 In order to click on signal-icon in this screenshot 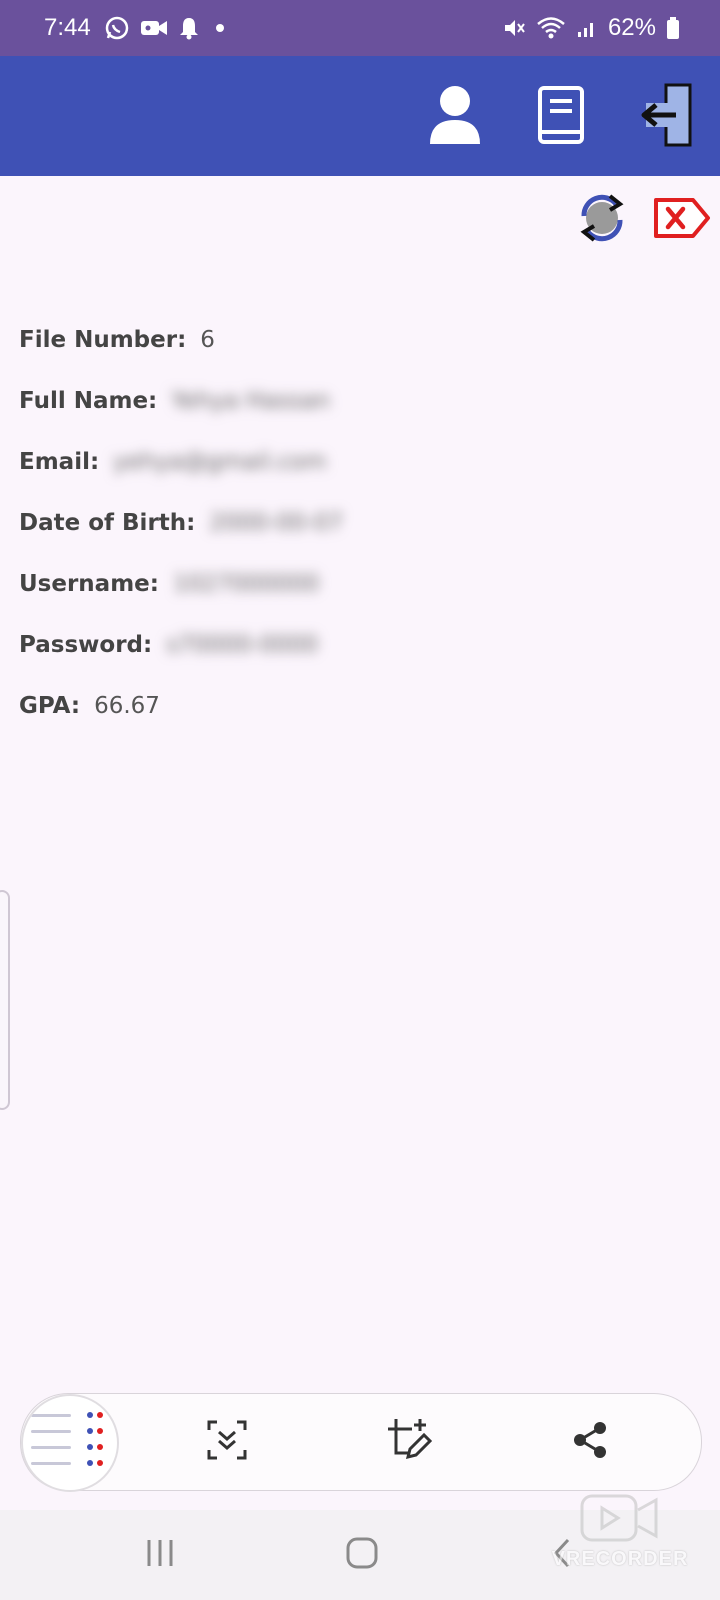, I will do `click(587, 28)`.